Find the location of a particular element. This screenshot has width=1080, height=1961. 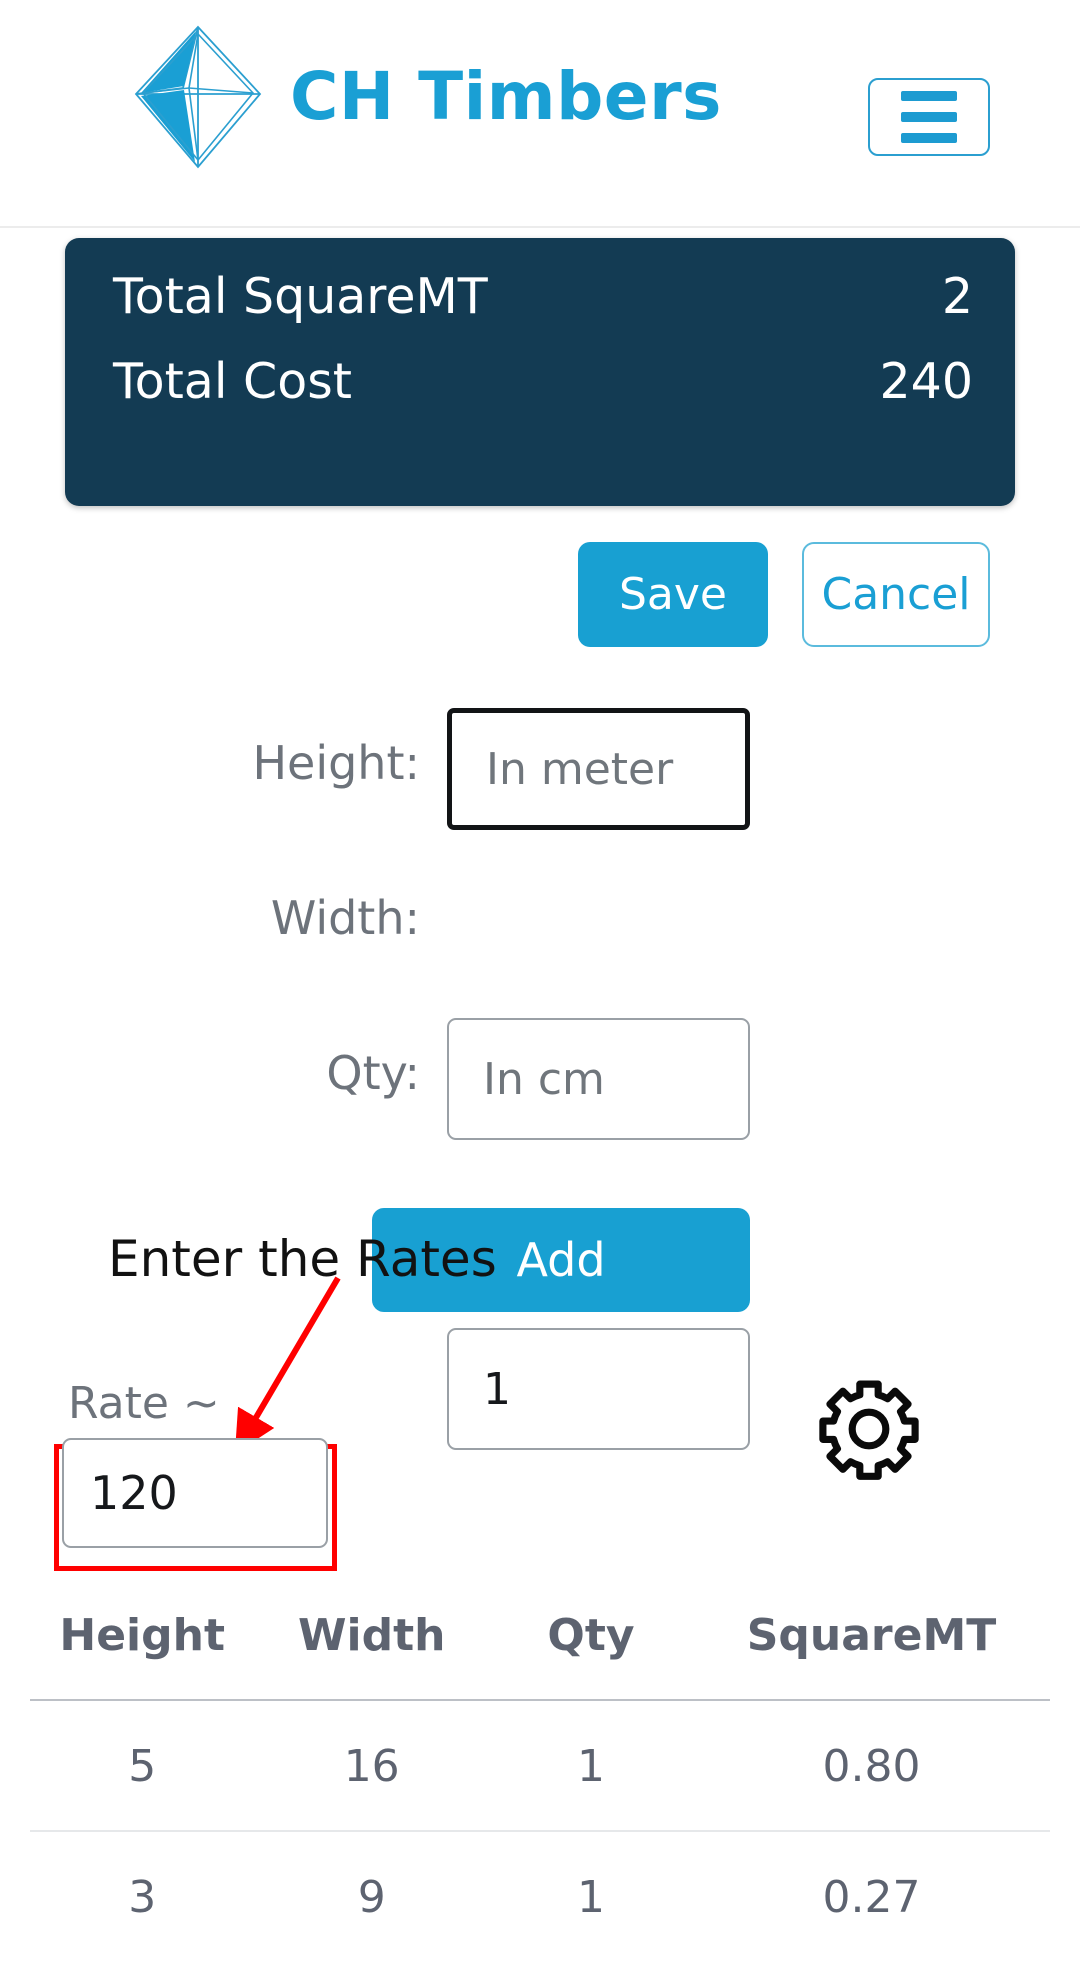

table-header-row: Height Width Qty SquareMT is located at coordinates (540, 1655).